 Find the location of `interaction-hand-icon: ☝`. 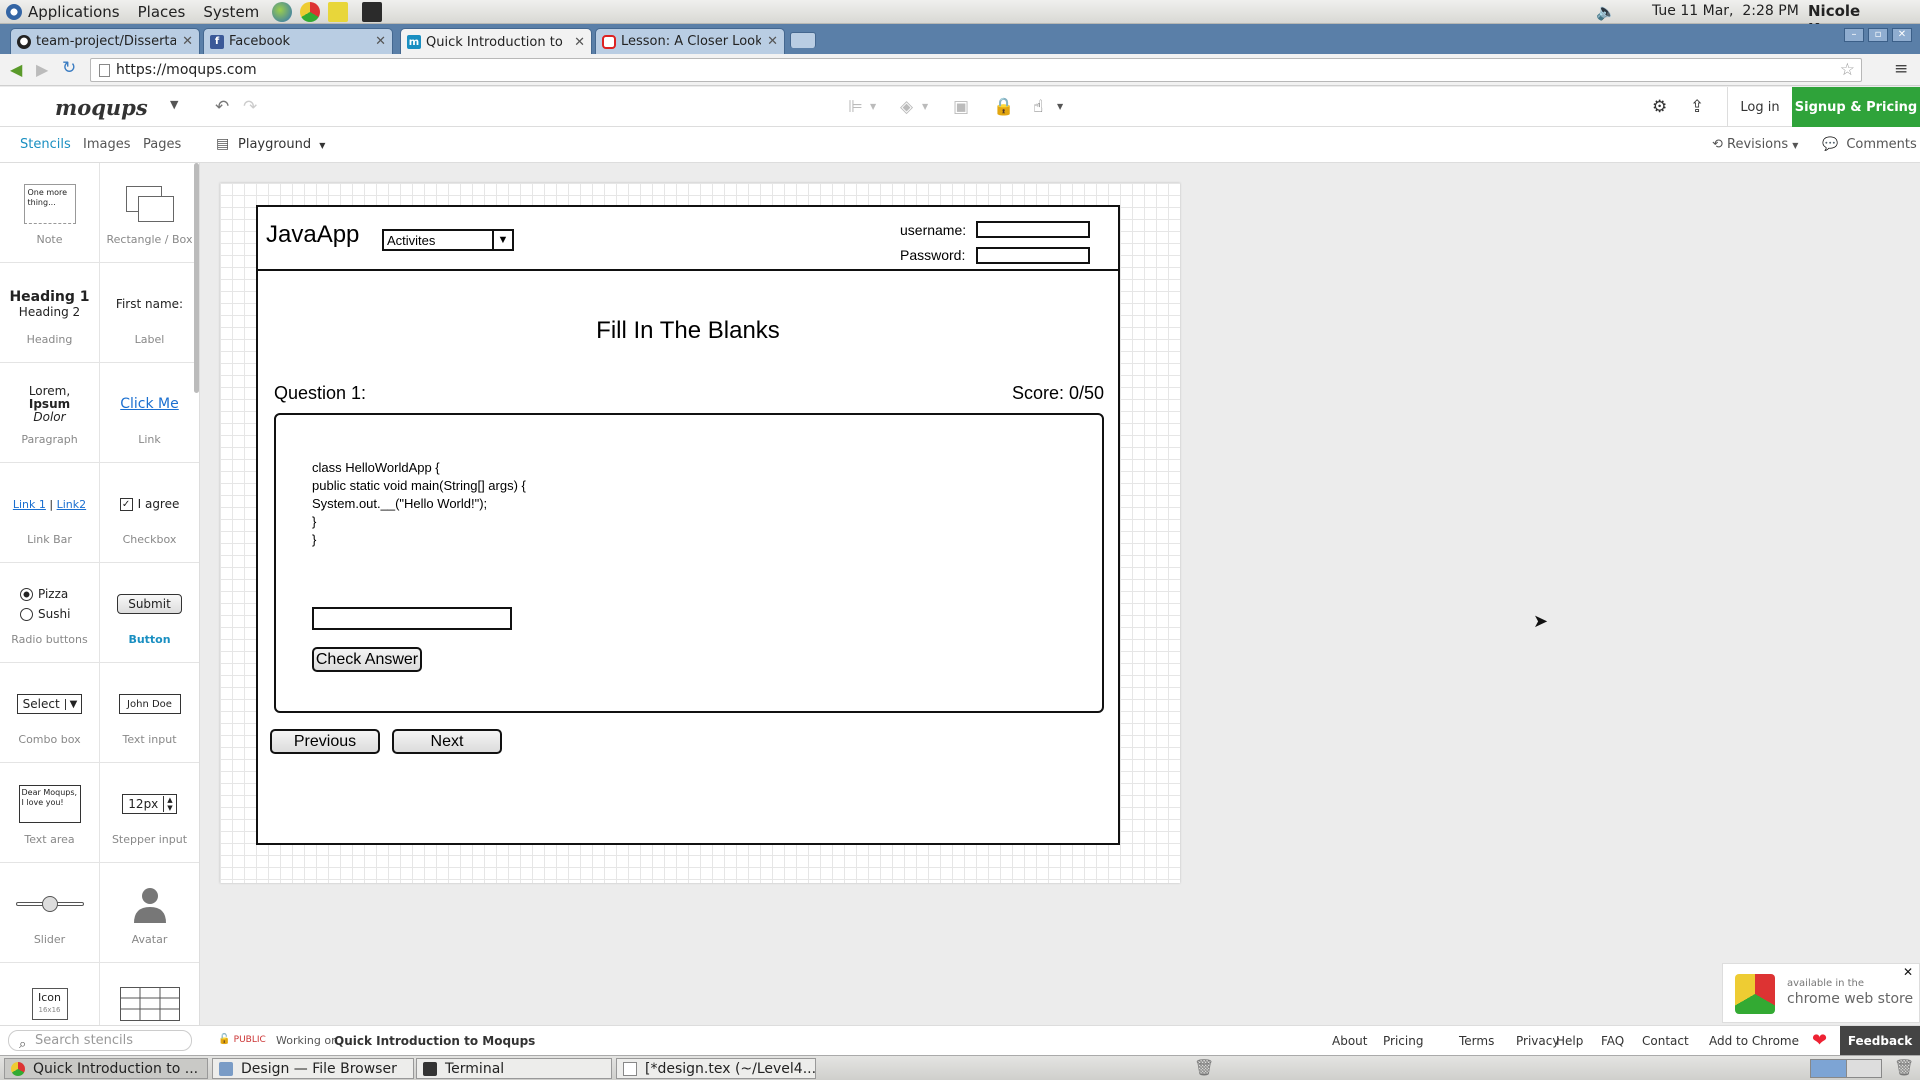

interaction-hand-icon: ☝ is located at coordinates (1038, 107).